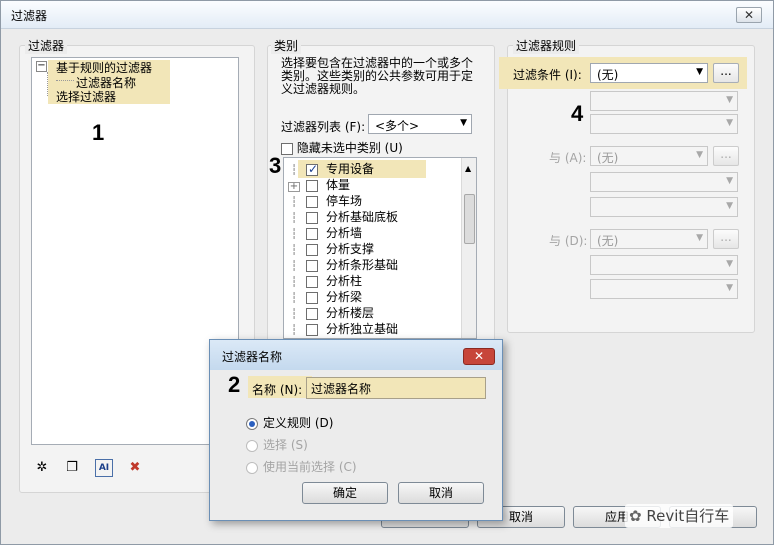 The height and width of the screenshot is (545, 774). I want to click on ok-button: 确定, so click(345, 493).